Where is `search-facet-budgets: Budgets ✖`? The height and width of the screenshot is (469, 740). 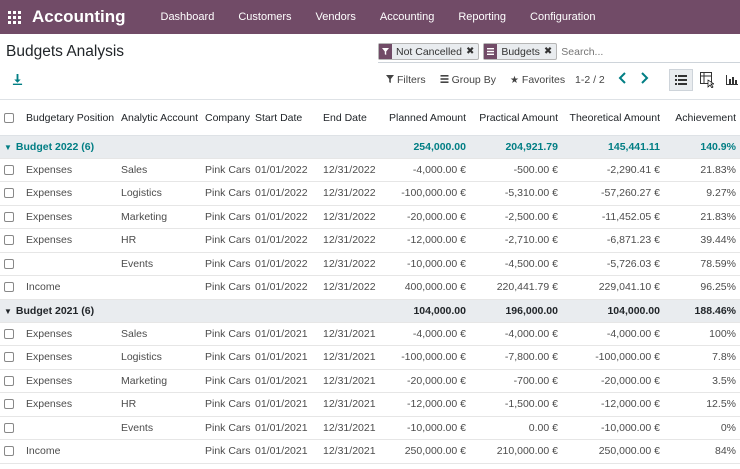
search-facet-budgets: Budgets ✖ is located at coordinates (520, 51).